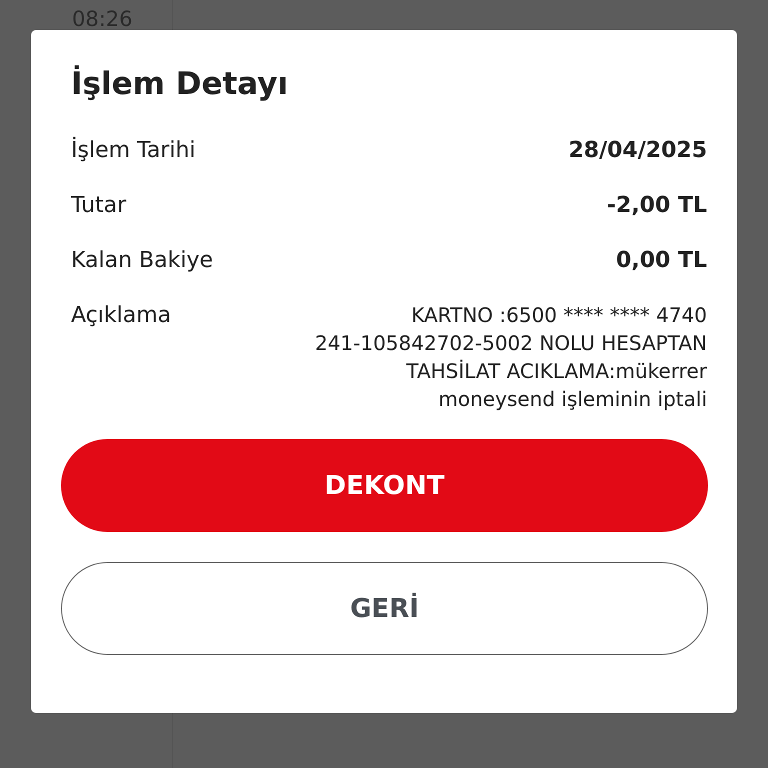 Image resolution: width=768 pixels, height=768 pixels. I want to click on detail-value: 0,00 TL, so click(661, 261).